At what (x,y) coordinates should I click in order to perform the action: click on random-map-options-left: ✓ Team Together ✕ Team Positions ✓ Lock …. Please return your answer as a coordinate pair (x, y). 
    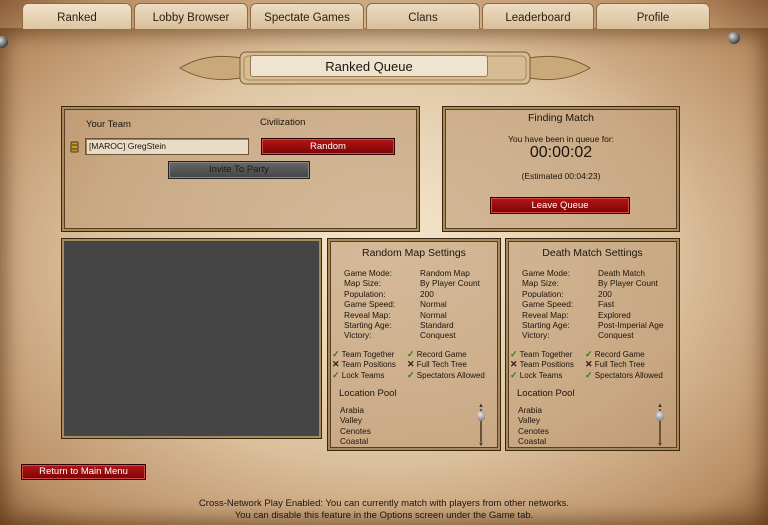
    Looking at the image, I should click on (364, 364).